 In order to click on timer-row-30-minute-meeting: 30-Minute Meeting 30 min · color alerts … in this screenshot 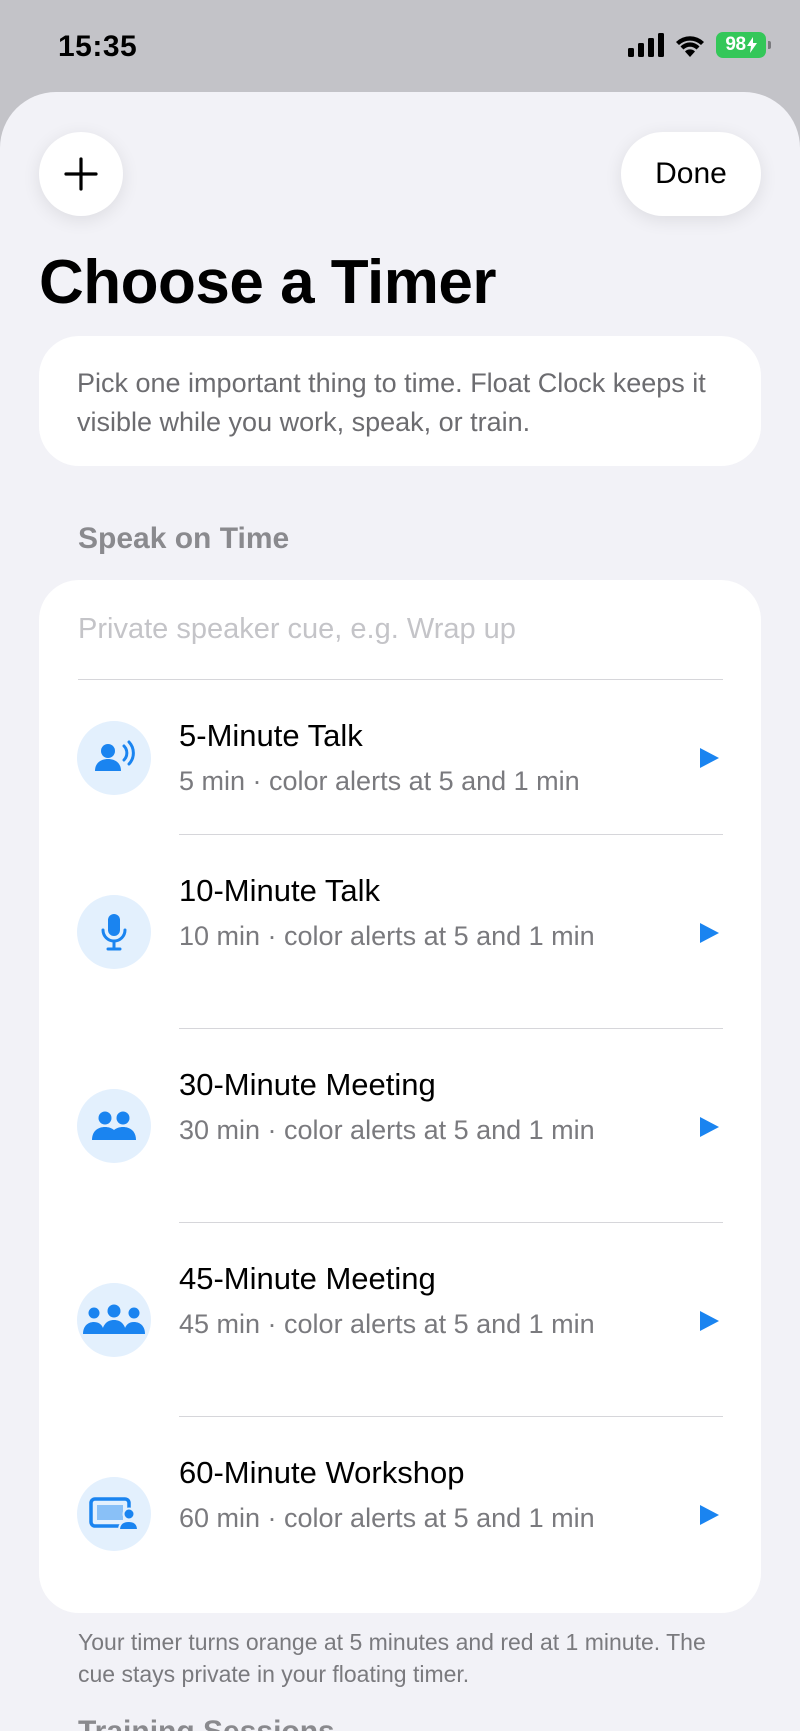, I will do `click(400, 1126)`.